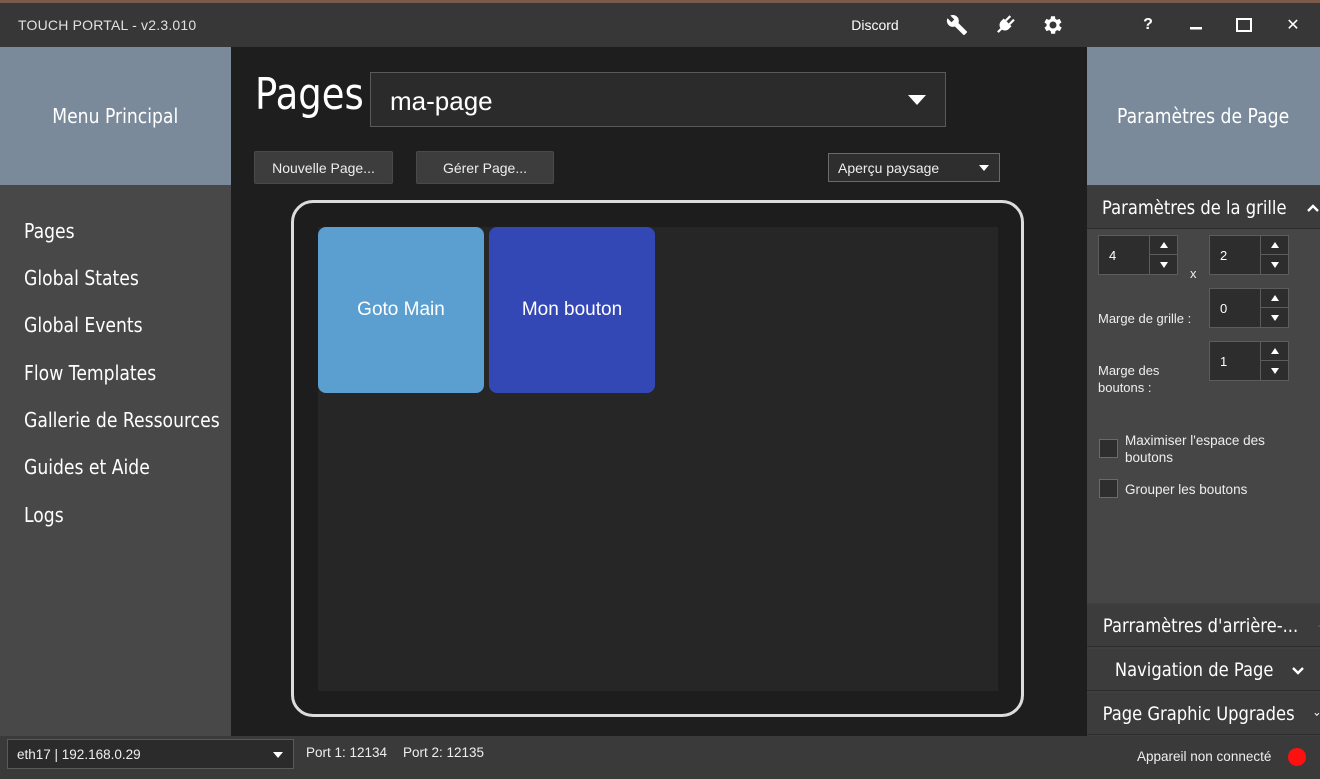 The image size is (1320, 779). I want to click on nav-item-resource-gallery: Gallerie de Ressources, so click(122, 420).